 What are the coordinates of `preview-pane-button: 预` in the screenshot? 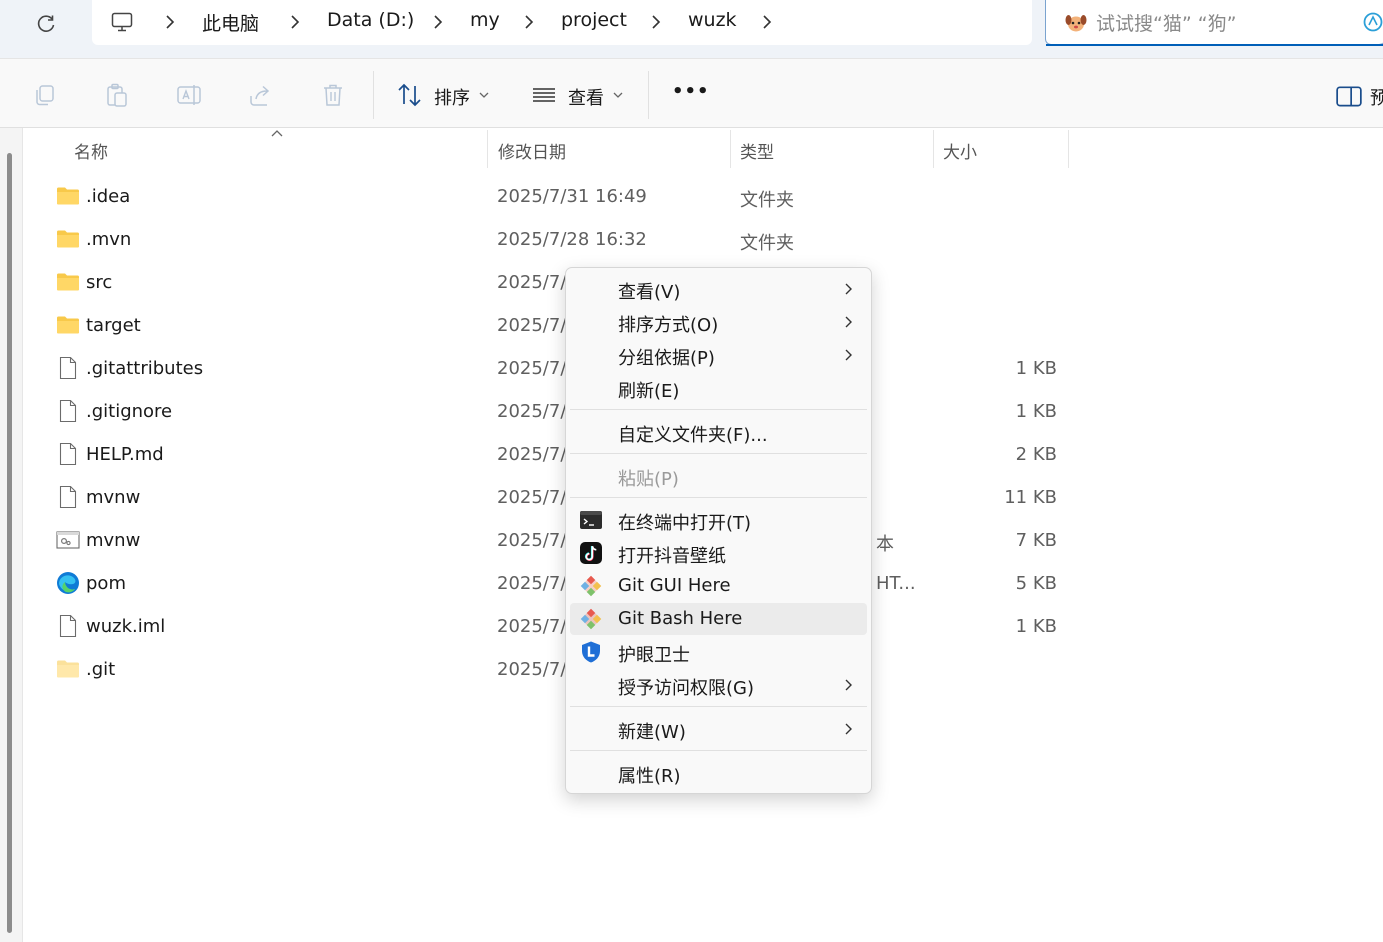 It's located at (1376, 97).